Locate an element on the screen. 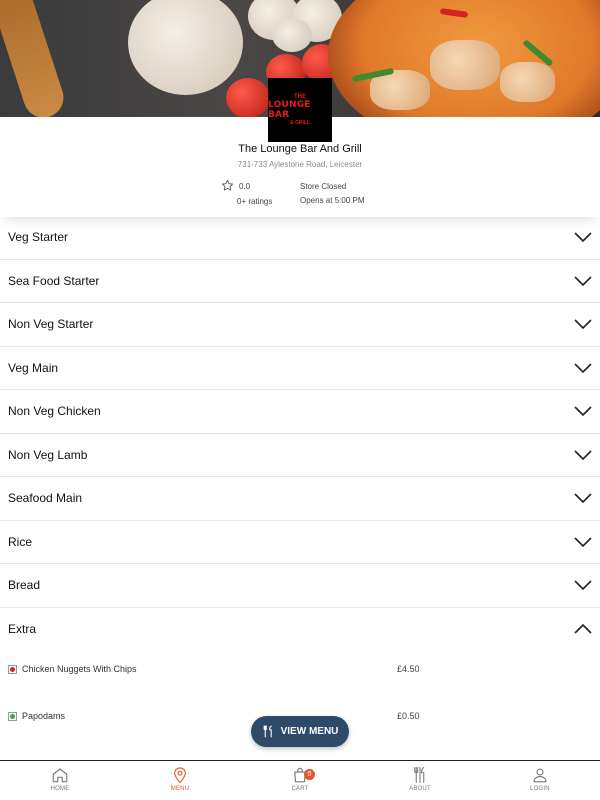  logo-text: & GRILL is located at coordinates (300, 123).